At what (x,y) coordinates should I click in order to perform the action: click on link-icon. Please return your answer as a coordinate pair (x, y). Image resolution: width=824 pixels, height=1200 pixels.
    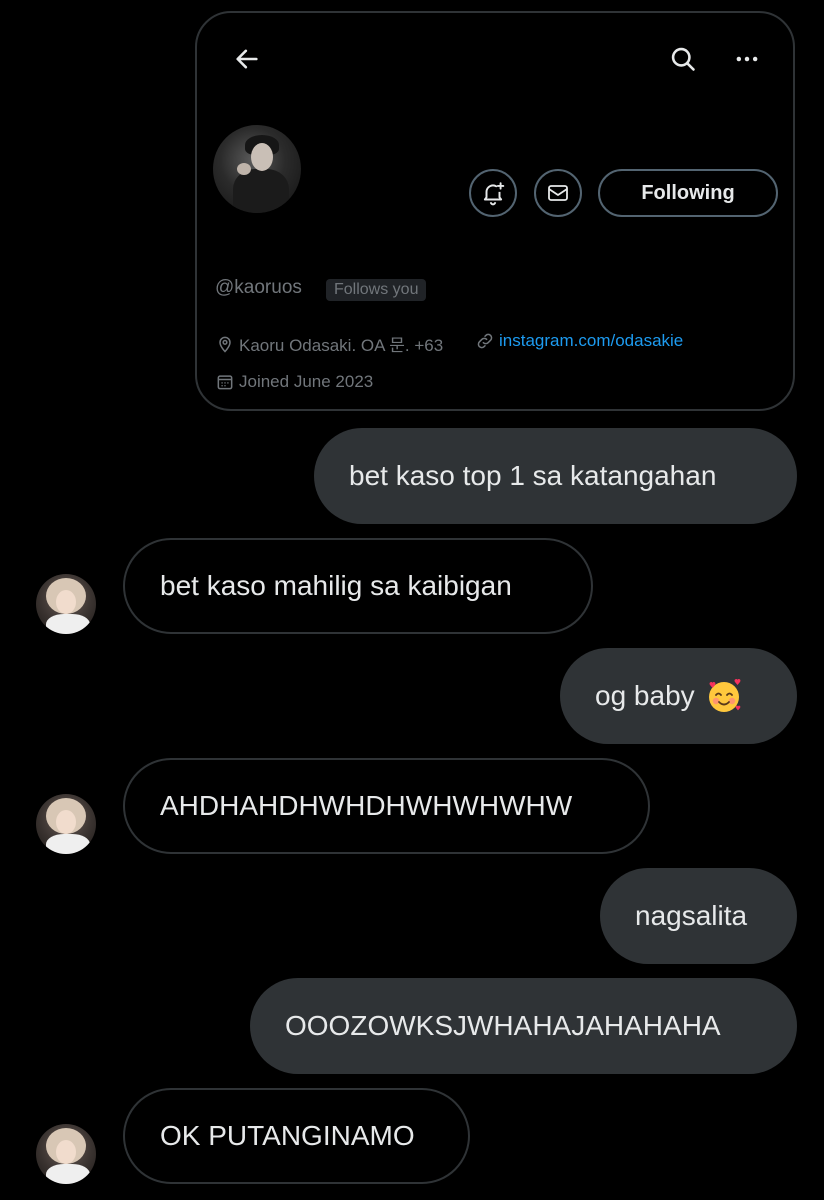
    Looking at the image, I should click on (485, 341).